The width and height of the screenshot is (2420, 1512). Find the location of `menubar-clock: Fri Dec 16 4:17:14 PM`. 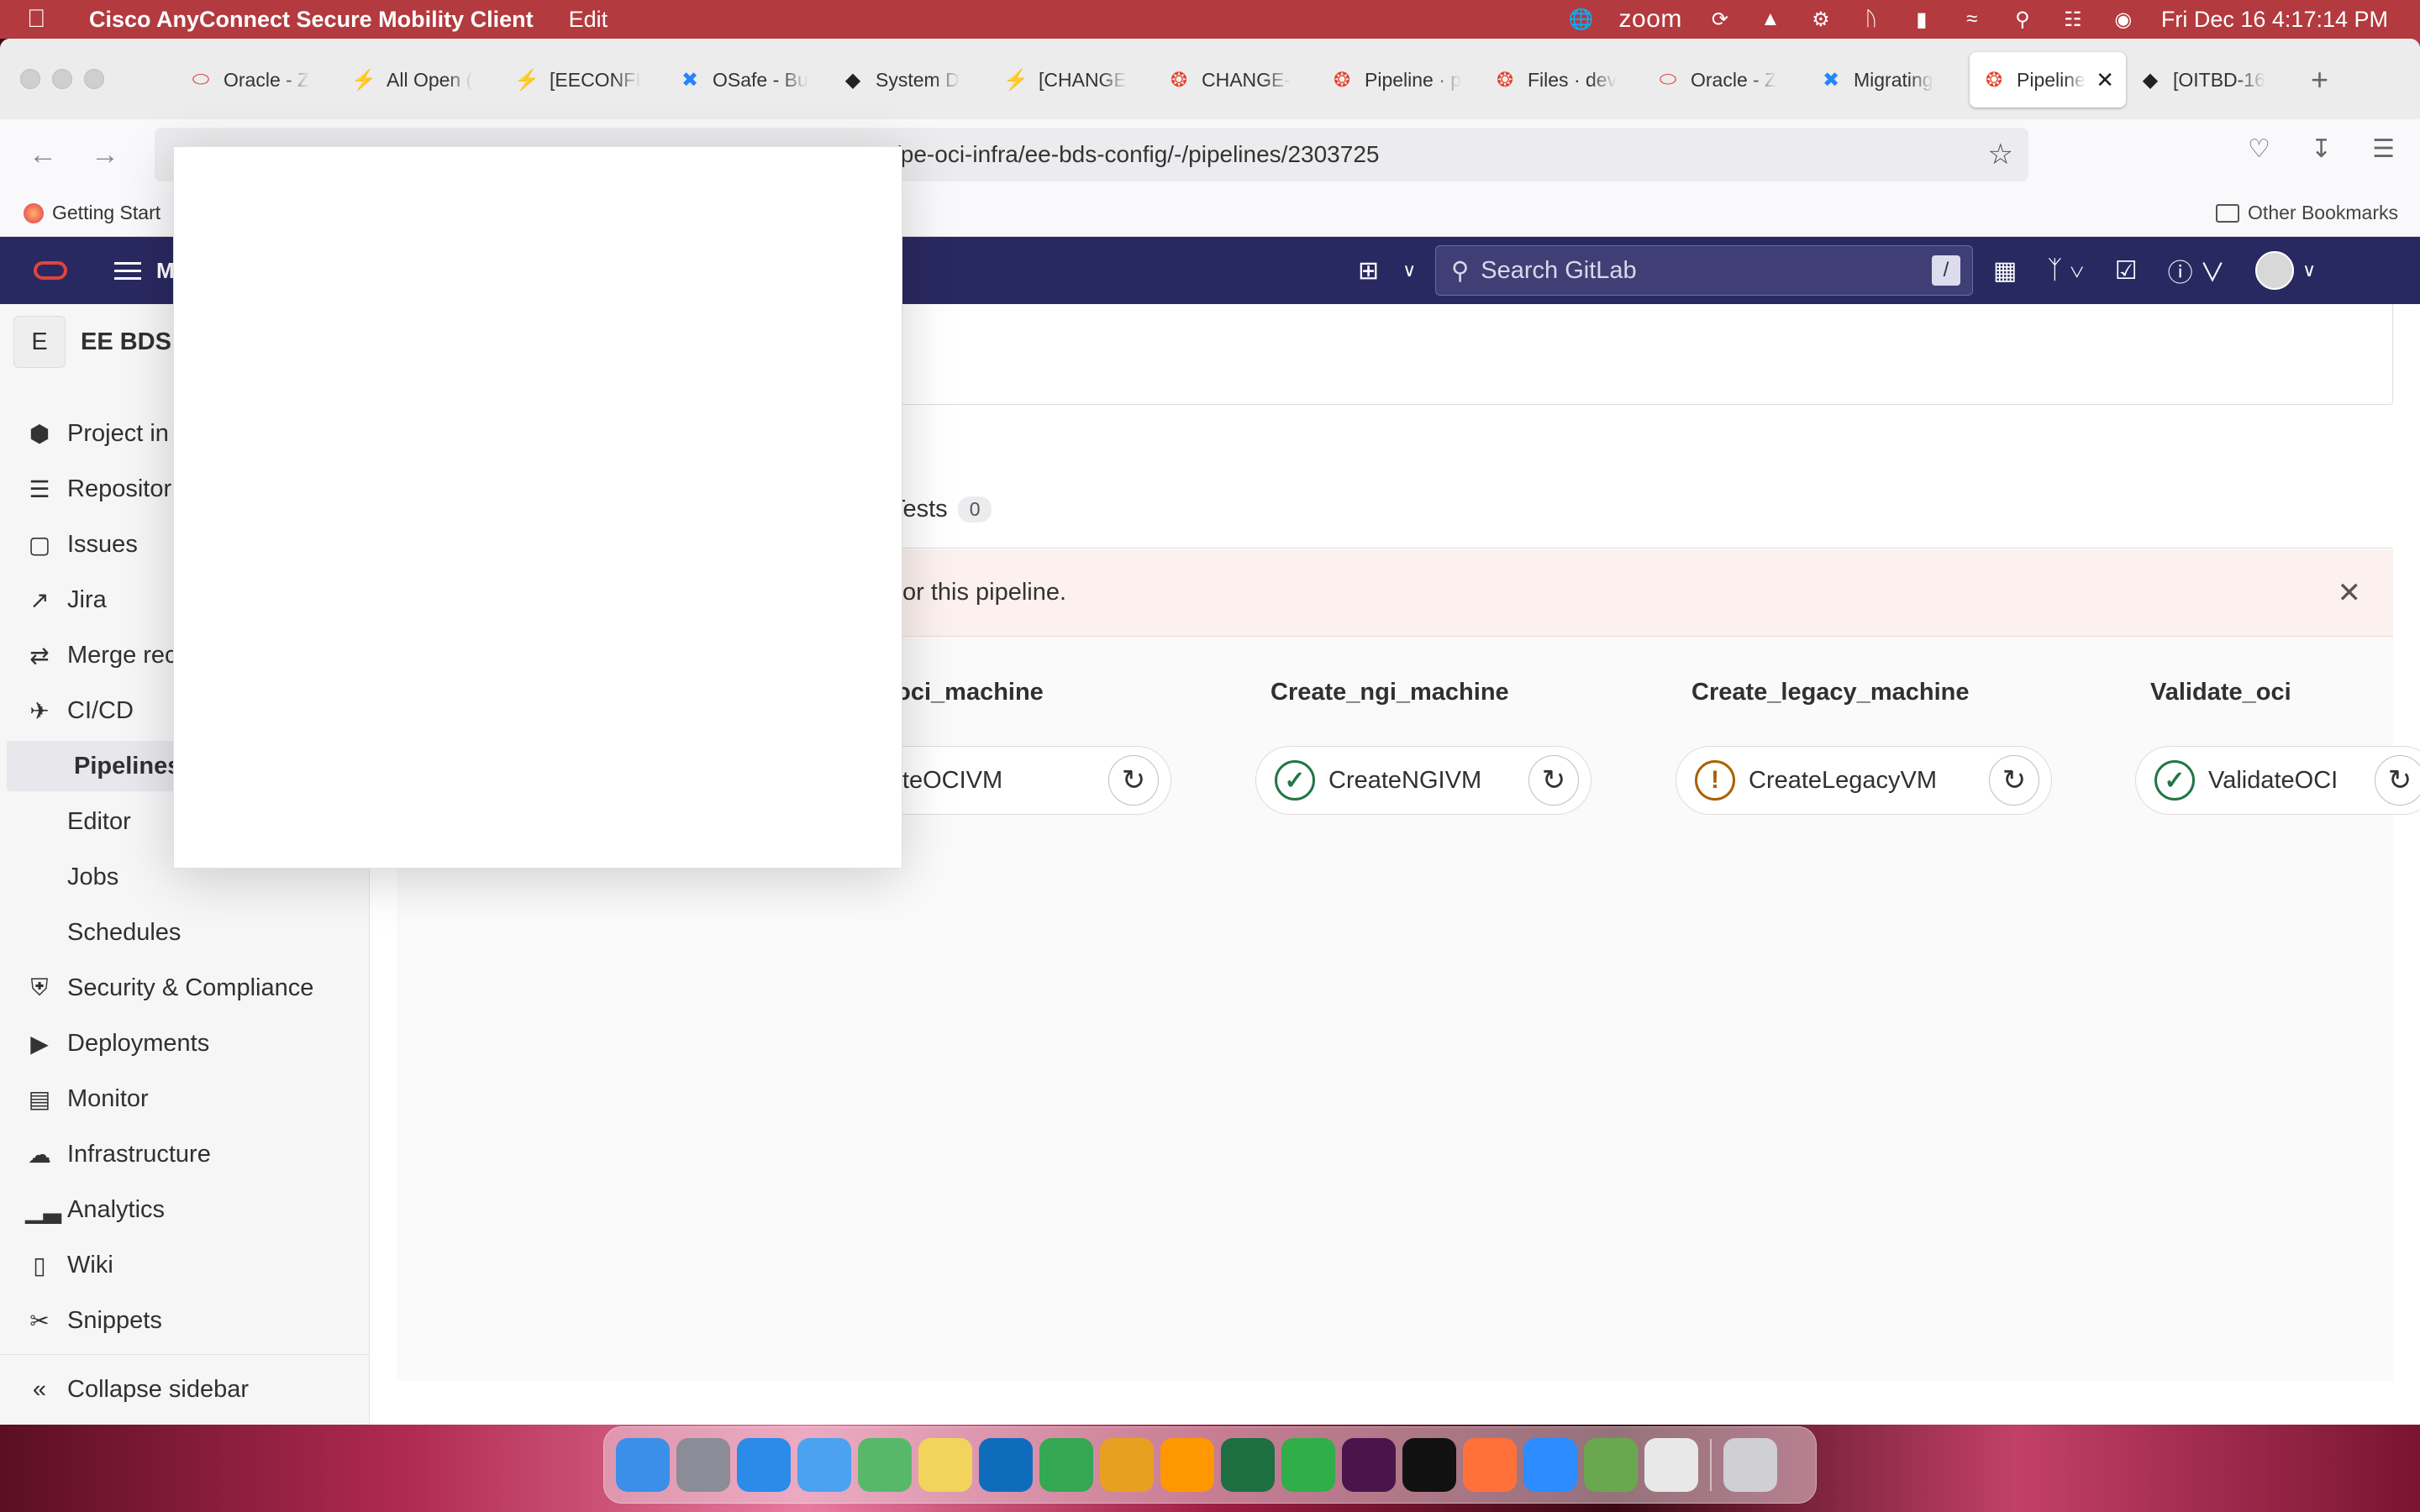

menubar-clock: Fri Dec 16 4:17:14 PM is located at coordinates (2274, 20).